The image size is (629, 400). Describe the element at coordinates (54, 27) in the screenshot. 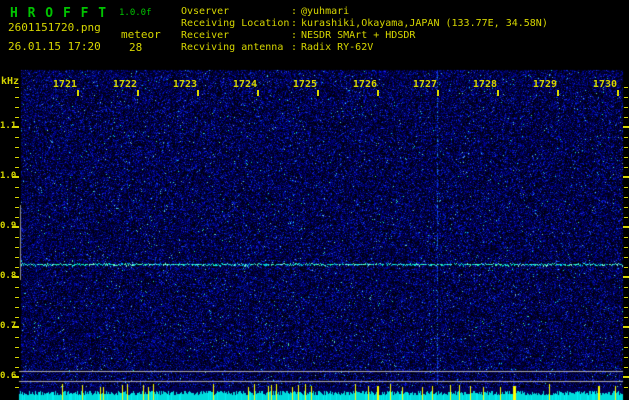

I see `output-filename: 2601151720.png` at that location.